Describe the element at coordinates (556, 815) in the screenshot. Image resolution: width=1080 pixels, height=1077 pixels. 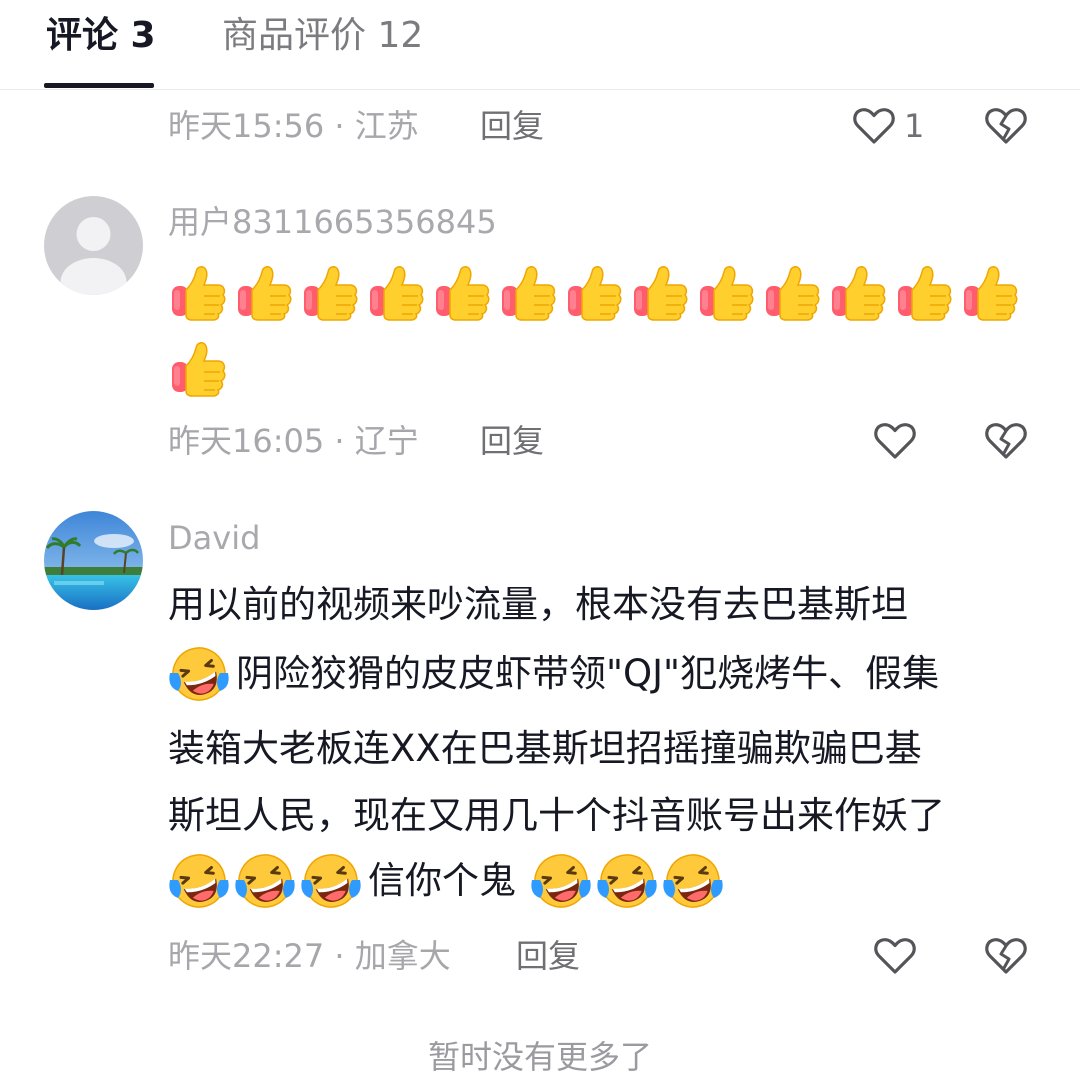
I see `comment-text-line: 斯坦人民，现在又用几十个抖音账号出来作妖了` at that location.